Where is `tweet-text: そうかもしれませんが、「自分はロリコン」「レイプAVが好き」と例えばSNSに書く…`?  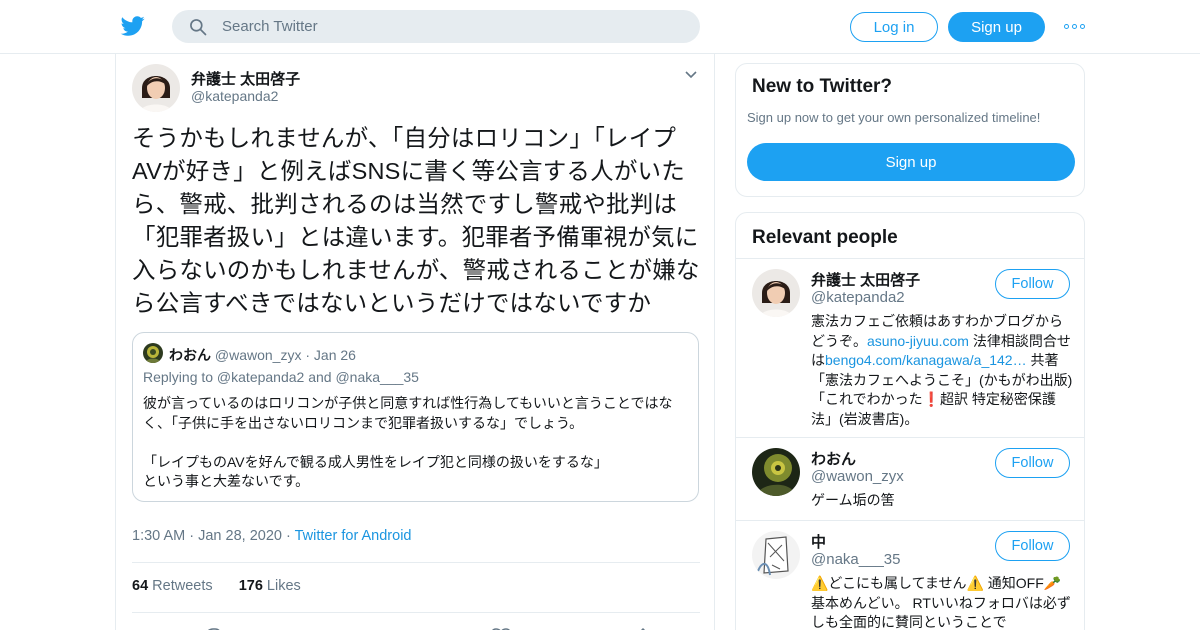 tweet-text: そうかもしれませんが、「自分はロリコン」「レイプAVが好き」と例えばSNSに書く… is located at coordinates (416, 220).